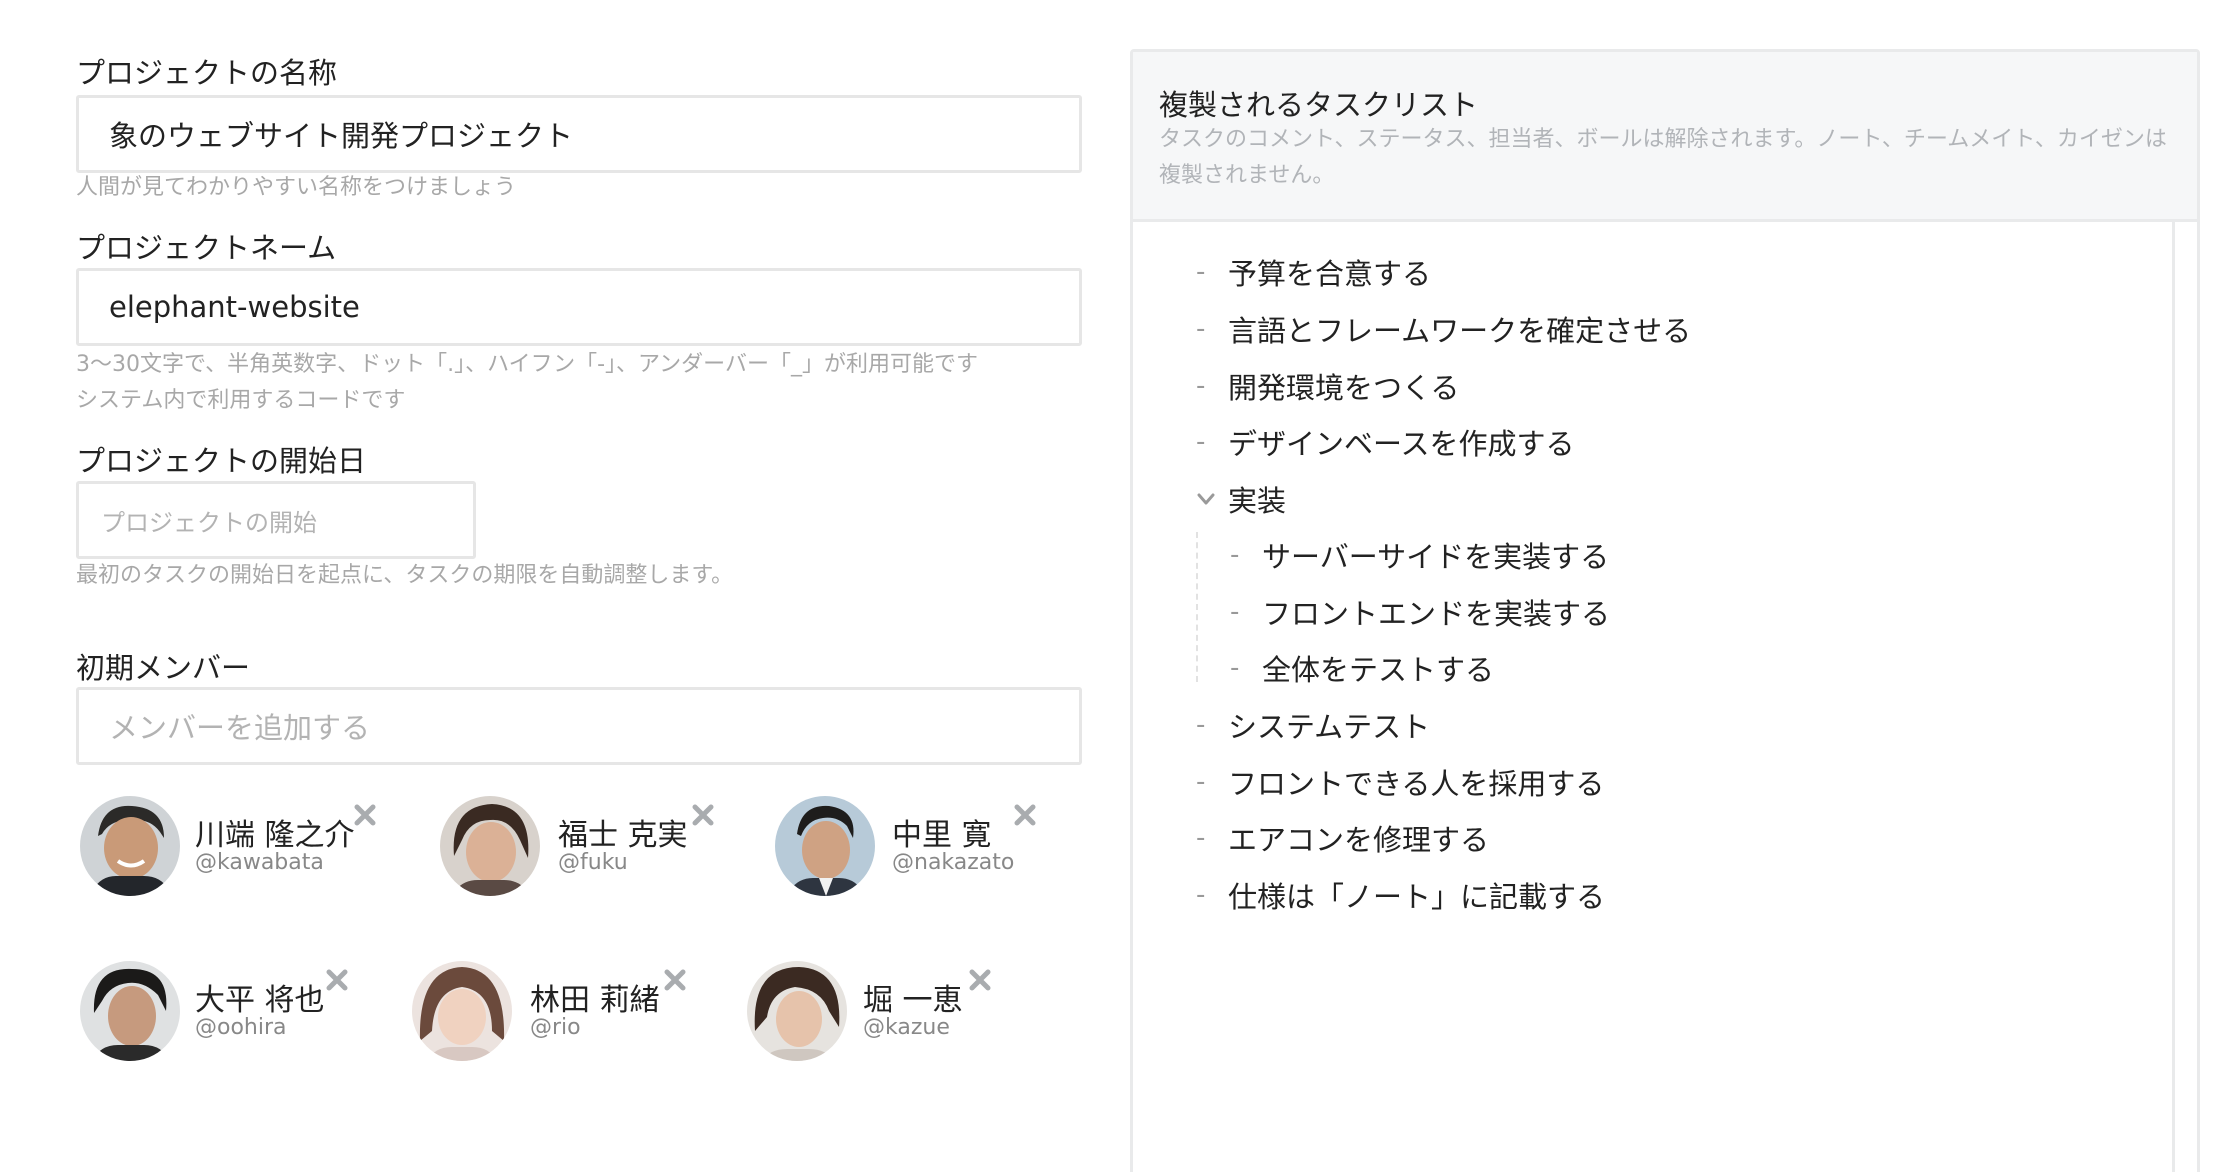 This screenshot has height=1172, width=2236. What do you see at coordinates (259, 862) in the screenshot?
I see `member-handle: @kawabata` at bounding box center [259, 862].